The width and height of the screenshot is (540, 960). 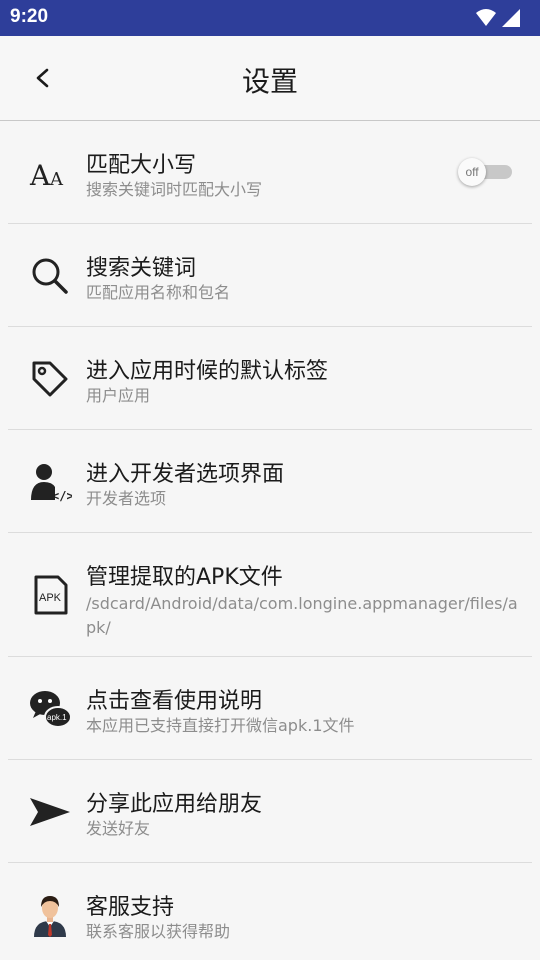 What do you see at coordinates (185, 474) in the screenshot?
I see `setting-title: 进入开发者选项界面` at bounding box center [185, 474].